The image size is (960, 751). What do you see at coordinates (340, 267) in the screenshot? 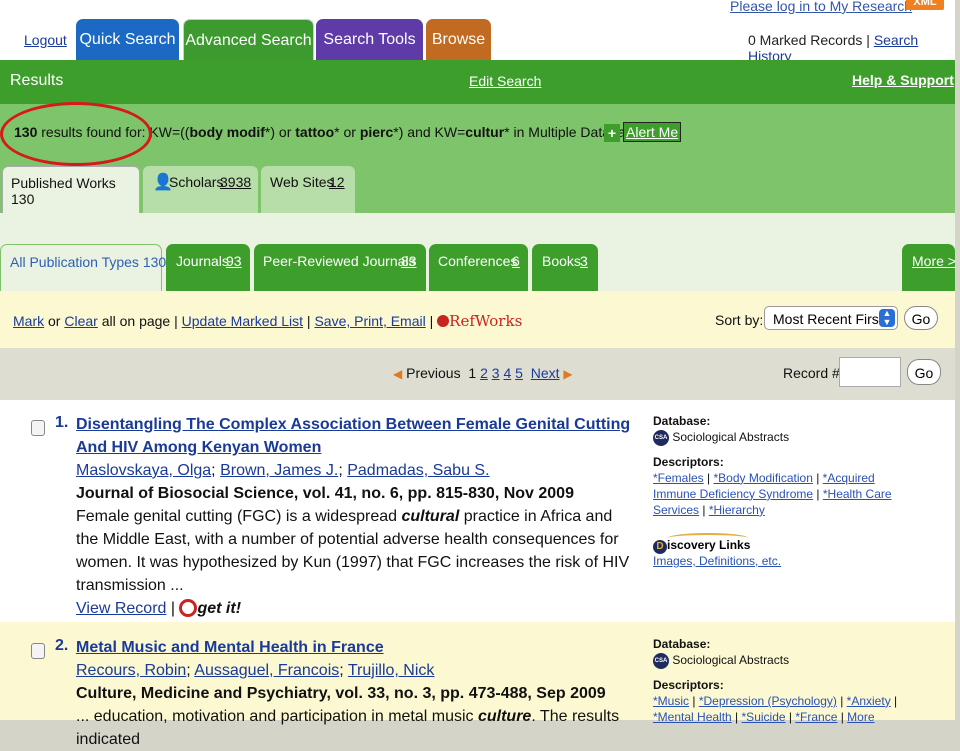
I see `tab-peer-reviewed-journals: Peer-Reviewed Journals 83` at bounding box center [340, 267].